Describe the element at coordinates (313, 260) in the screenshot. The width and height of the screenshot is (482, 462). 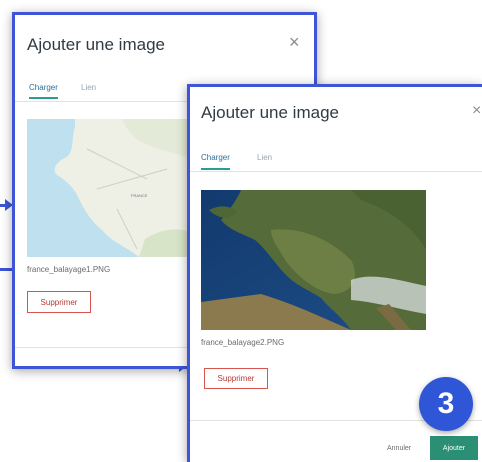
I see `satellite-preview-image` at that location.